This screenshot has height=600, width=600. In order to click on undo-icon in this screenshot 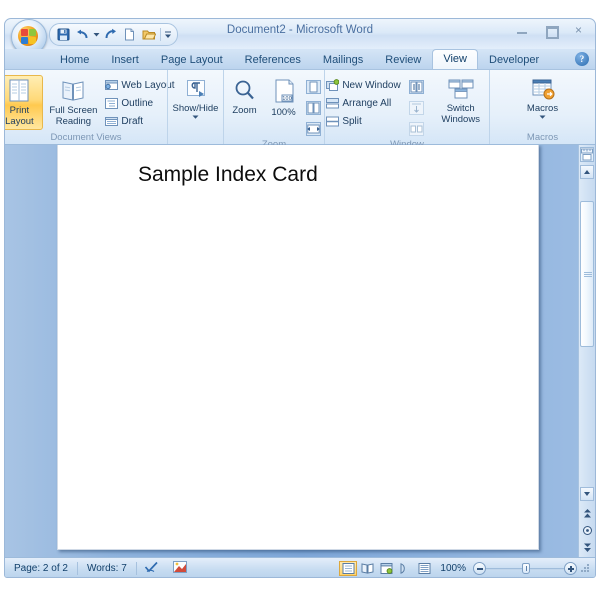, I will do `click(82, 34)`.